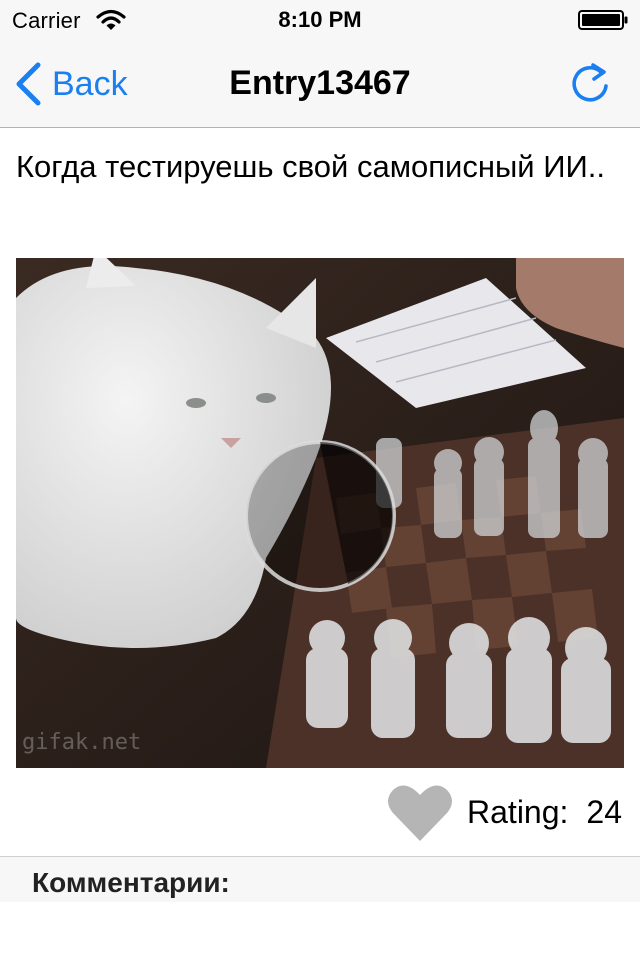  I want to click on battery-icon, so click(603, 20).